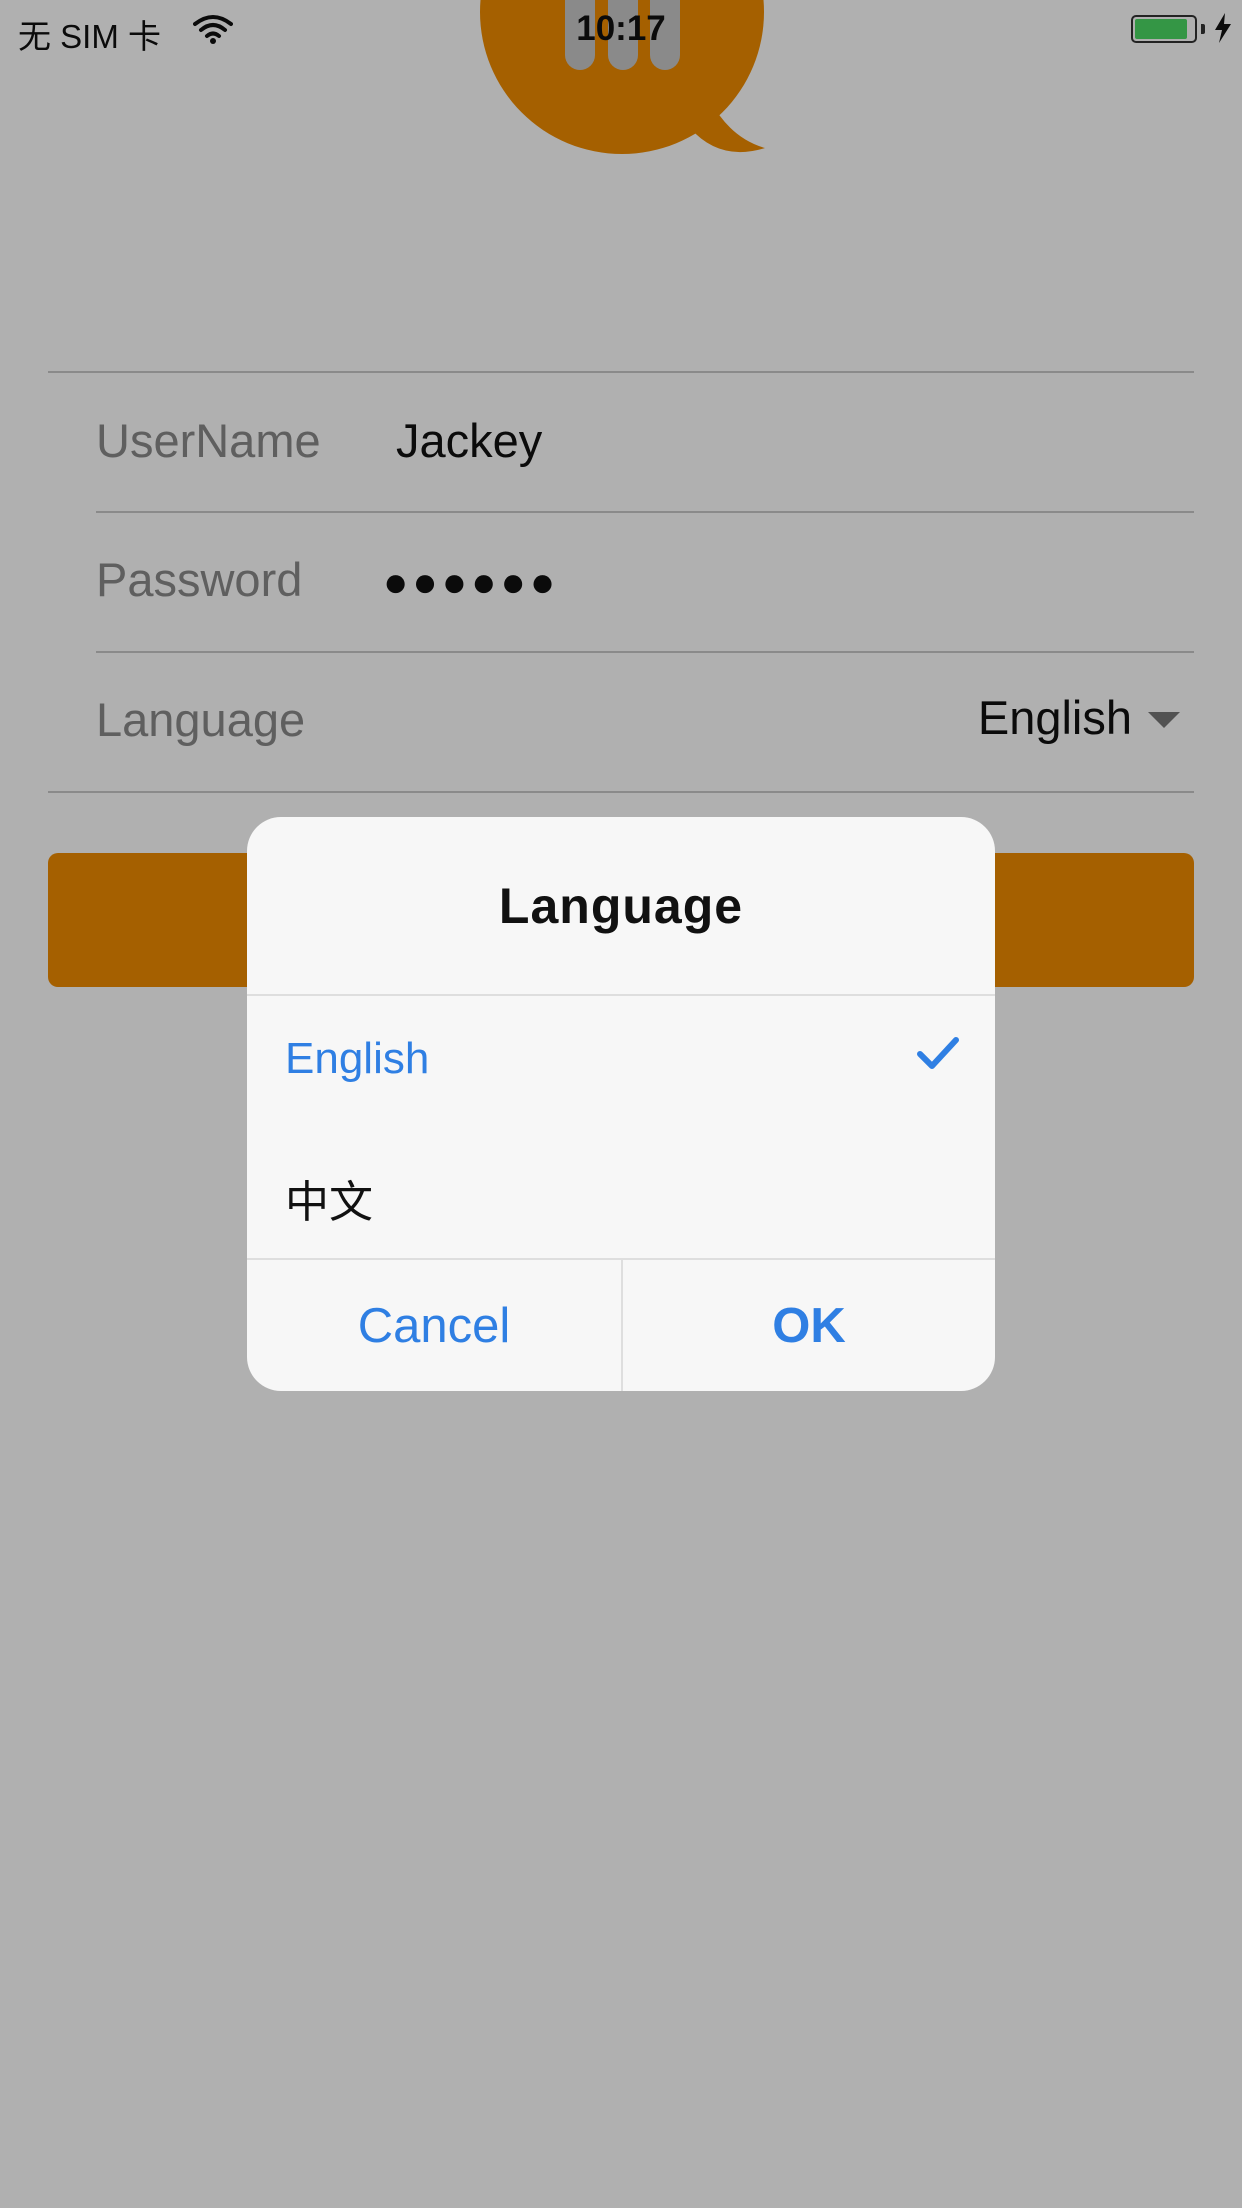 The image size is (1242, 2208). I want to click on language-option-english: English, so click(621, 1062).